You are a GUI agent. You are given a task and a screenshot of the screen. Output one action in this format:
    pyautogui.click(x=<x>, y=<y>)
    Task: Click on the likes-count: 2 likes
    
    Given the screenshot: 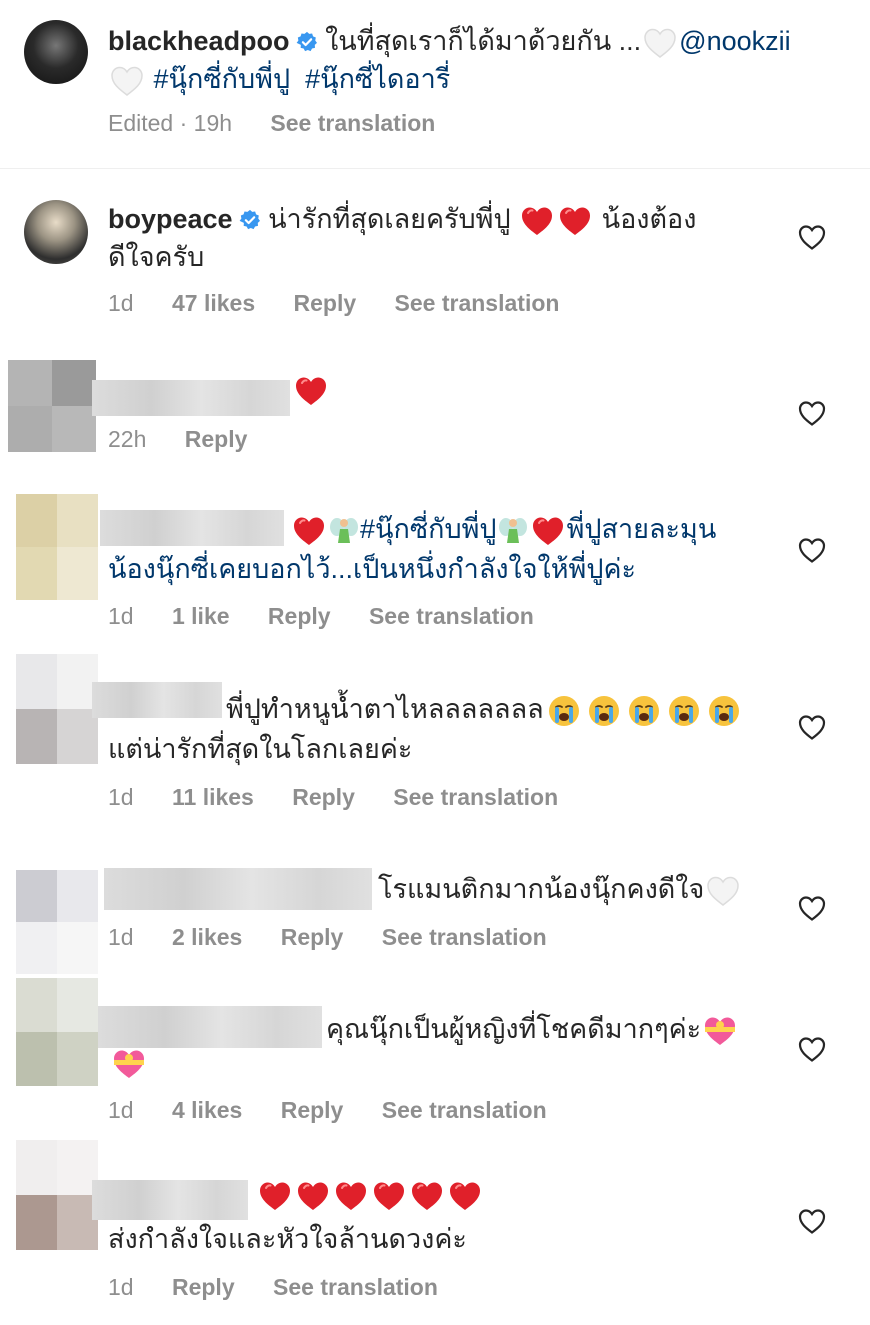 What is the action you would take?
    pyautogui.click(x=207, y=937)
    